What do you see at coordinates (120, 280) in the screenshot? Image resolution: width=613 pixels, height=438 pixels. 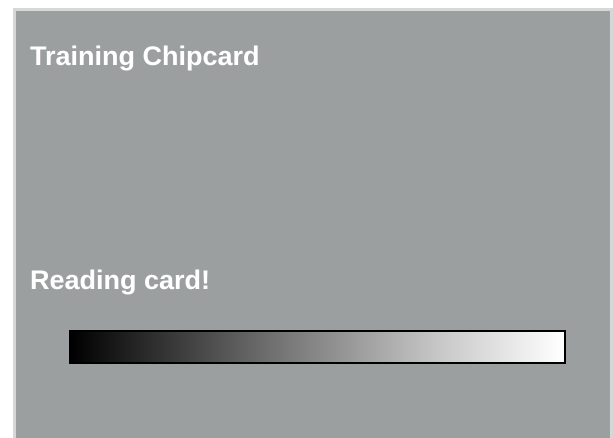 I see `status-message: Reading card!` at bounding box center [120, 280].